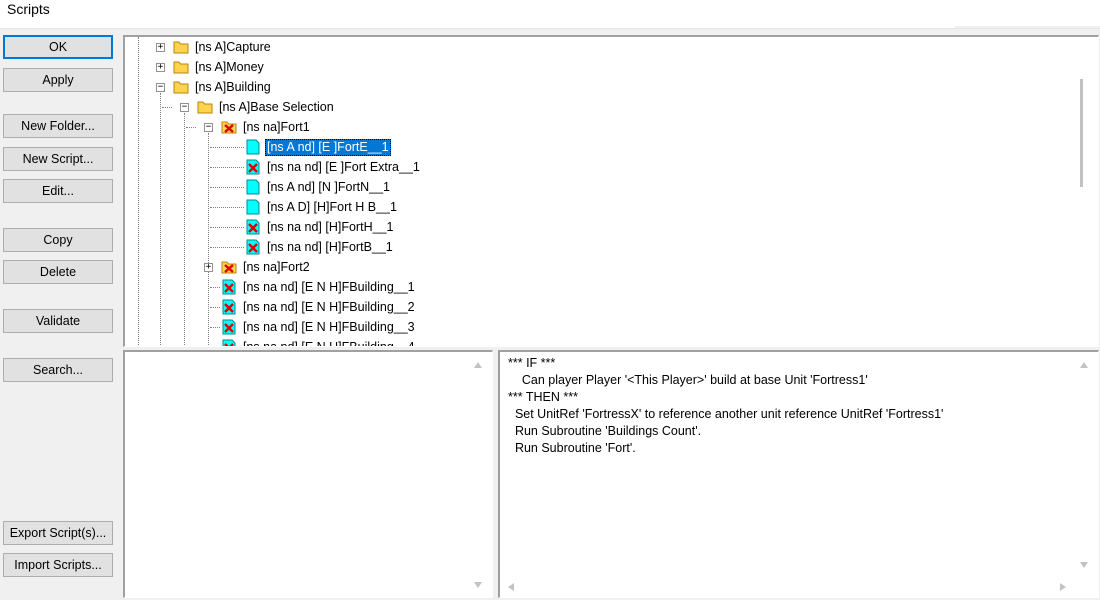 Image resolution: width=1100 pixels, height=600 pixels. I want to click on tree-item-capture: [ns A]Capture, so click(233, 47).